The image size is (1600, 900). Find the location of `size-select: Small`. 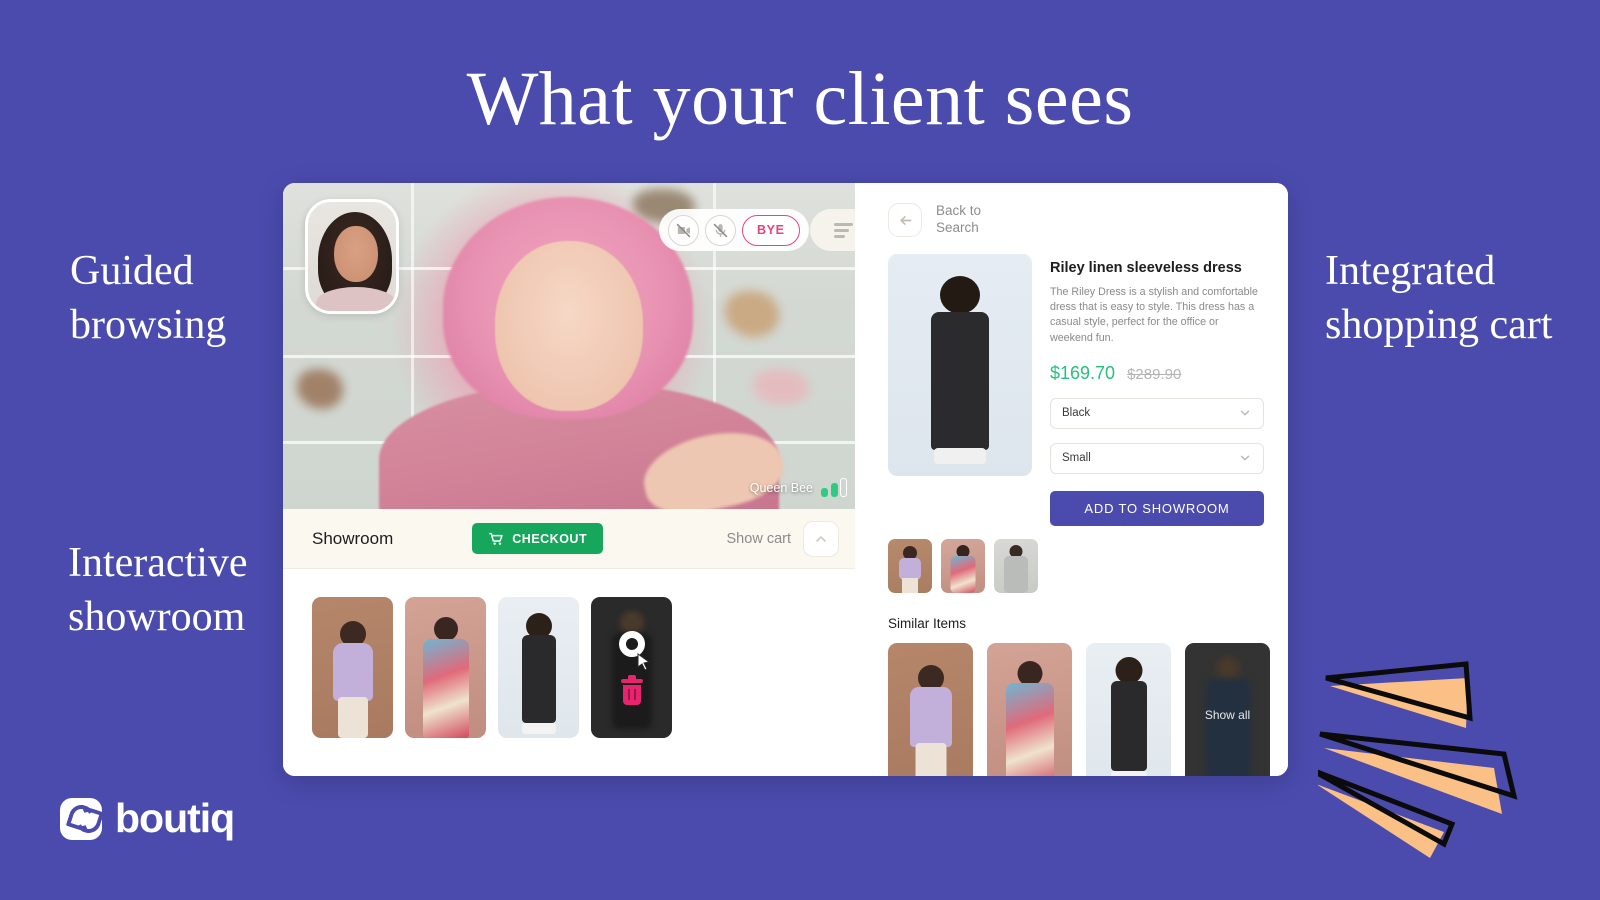

size-select: Small is located at coordinates (1157, 458).